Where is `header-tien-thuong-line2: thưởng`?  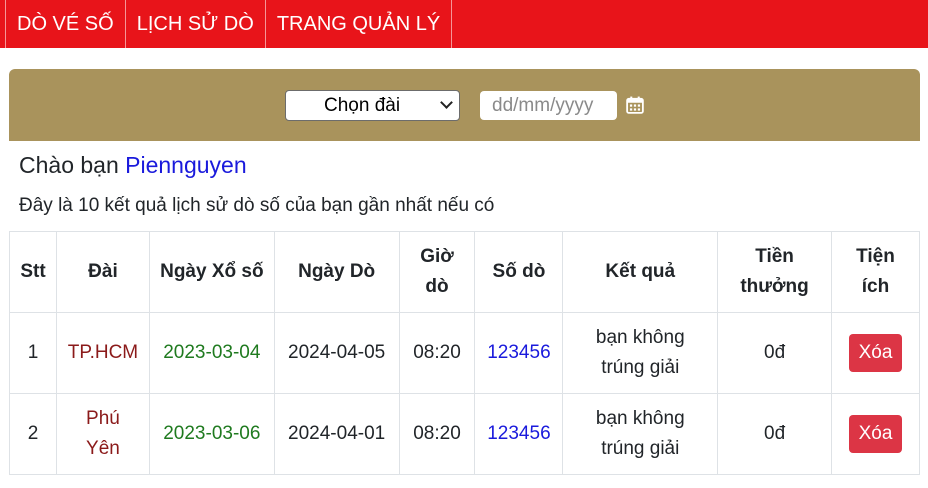
header-tien-thuong-line2: thưởng is located at coordinates (774, 286).